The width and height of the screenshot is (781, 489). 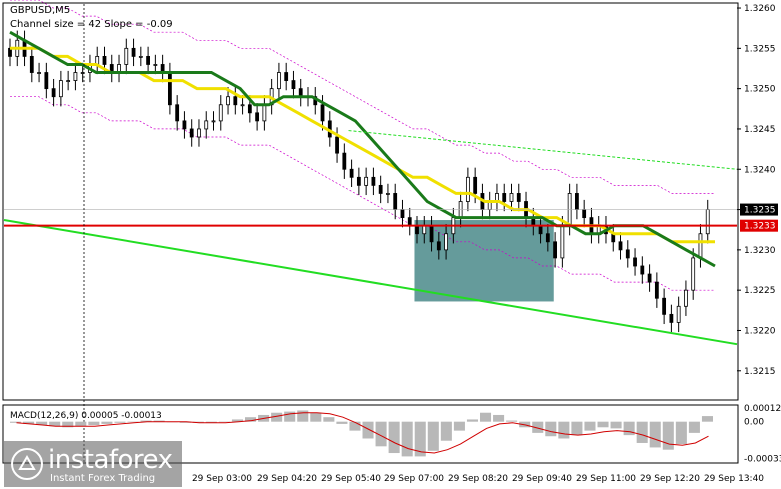 I want to click on chart-title: GBPUSD,M5, so click(x=40, y=10).